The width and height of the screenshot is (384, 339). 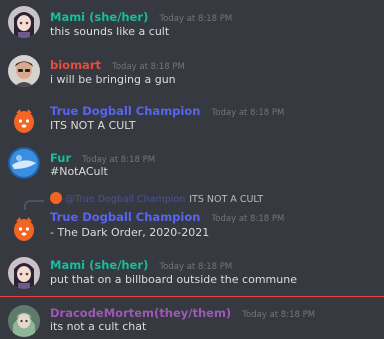 What do you see at coordinates (140, 313) in the screenshot?
I see `username: DracodeMortem(they/them)` at bounding box center [140, 313].